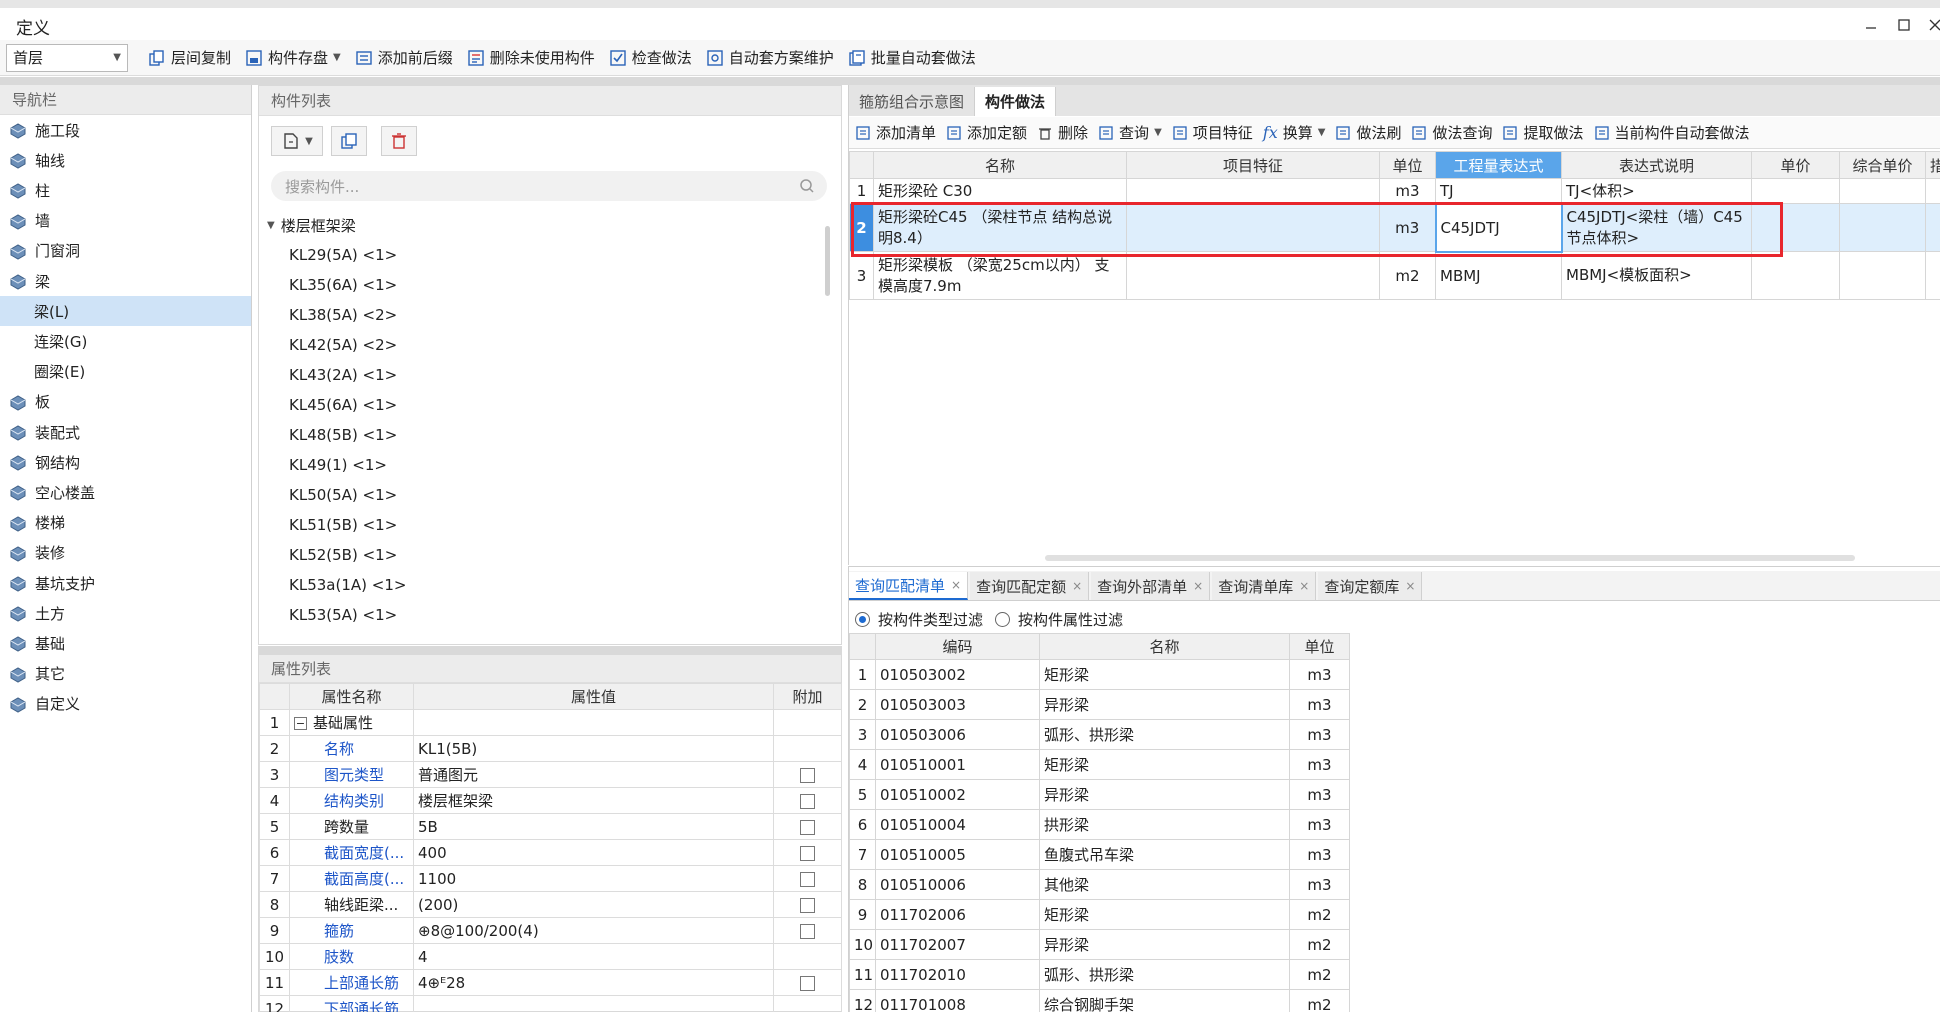  Describe the element at coordinates (125, 190) in the screenshot. I see `nav-item-2: 柱` at that location.